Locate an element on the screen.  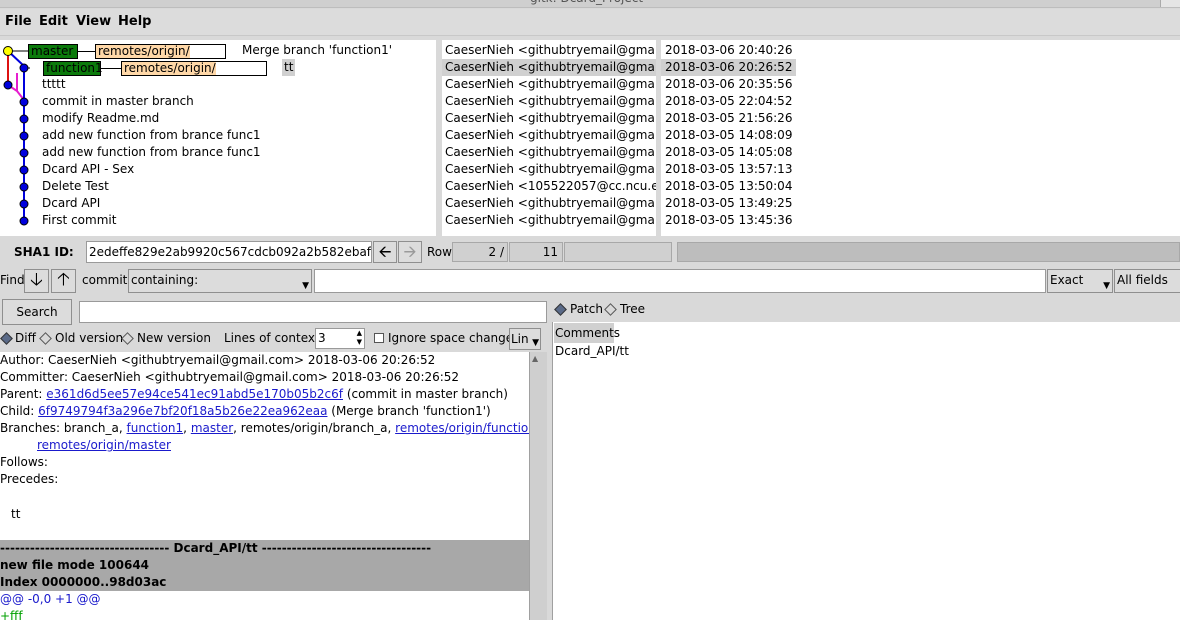
window-control is located at coordinates (1170, 3).